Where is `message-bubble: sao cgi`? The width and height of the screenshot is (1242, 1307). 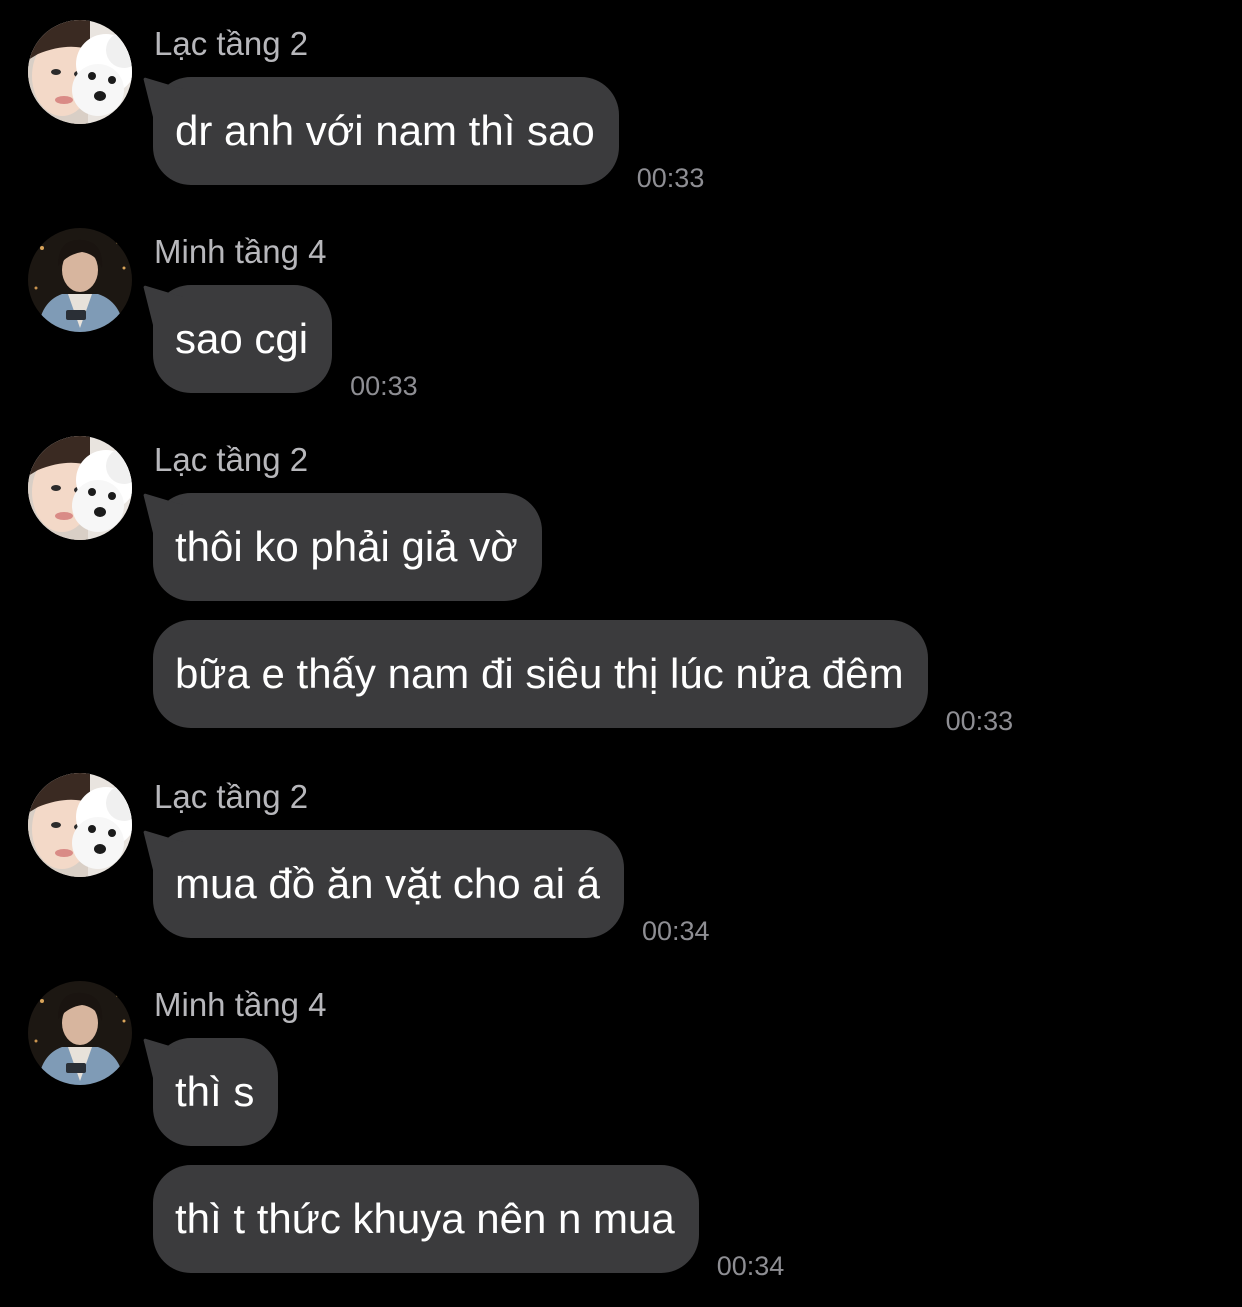
message-bubble: sao cgi is located at coordinates (243, 339).